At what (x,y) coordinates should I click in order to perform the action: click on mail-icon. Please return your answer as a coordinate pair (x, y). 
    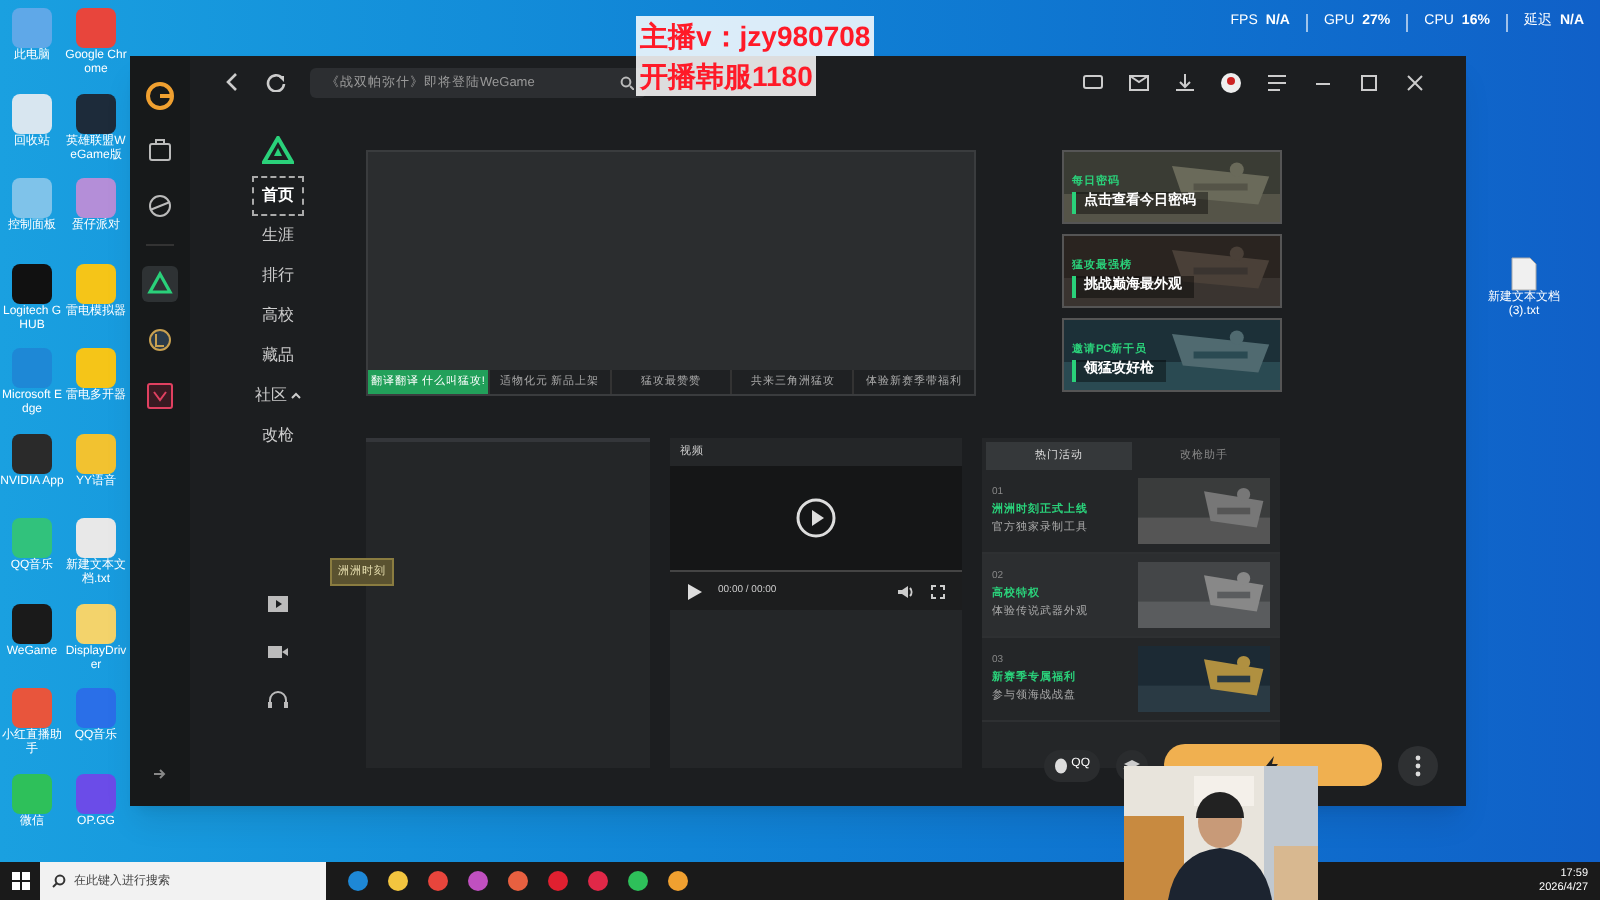
    Looking at the image, I should click on (1139, 82).